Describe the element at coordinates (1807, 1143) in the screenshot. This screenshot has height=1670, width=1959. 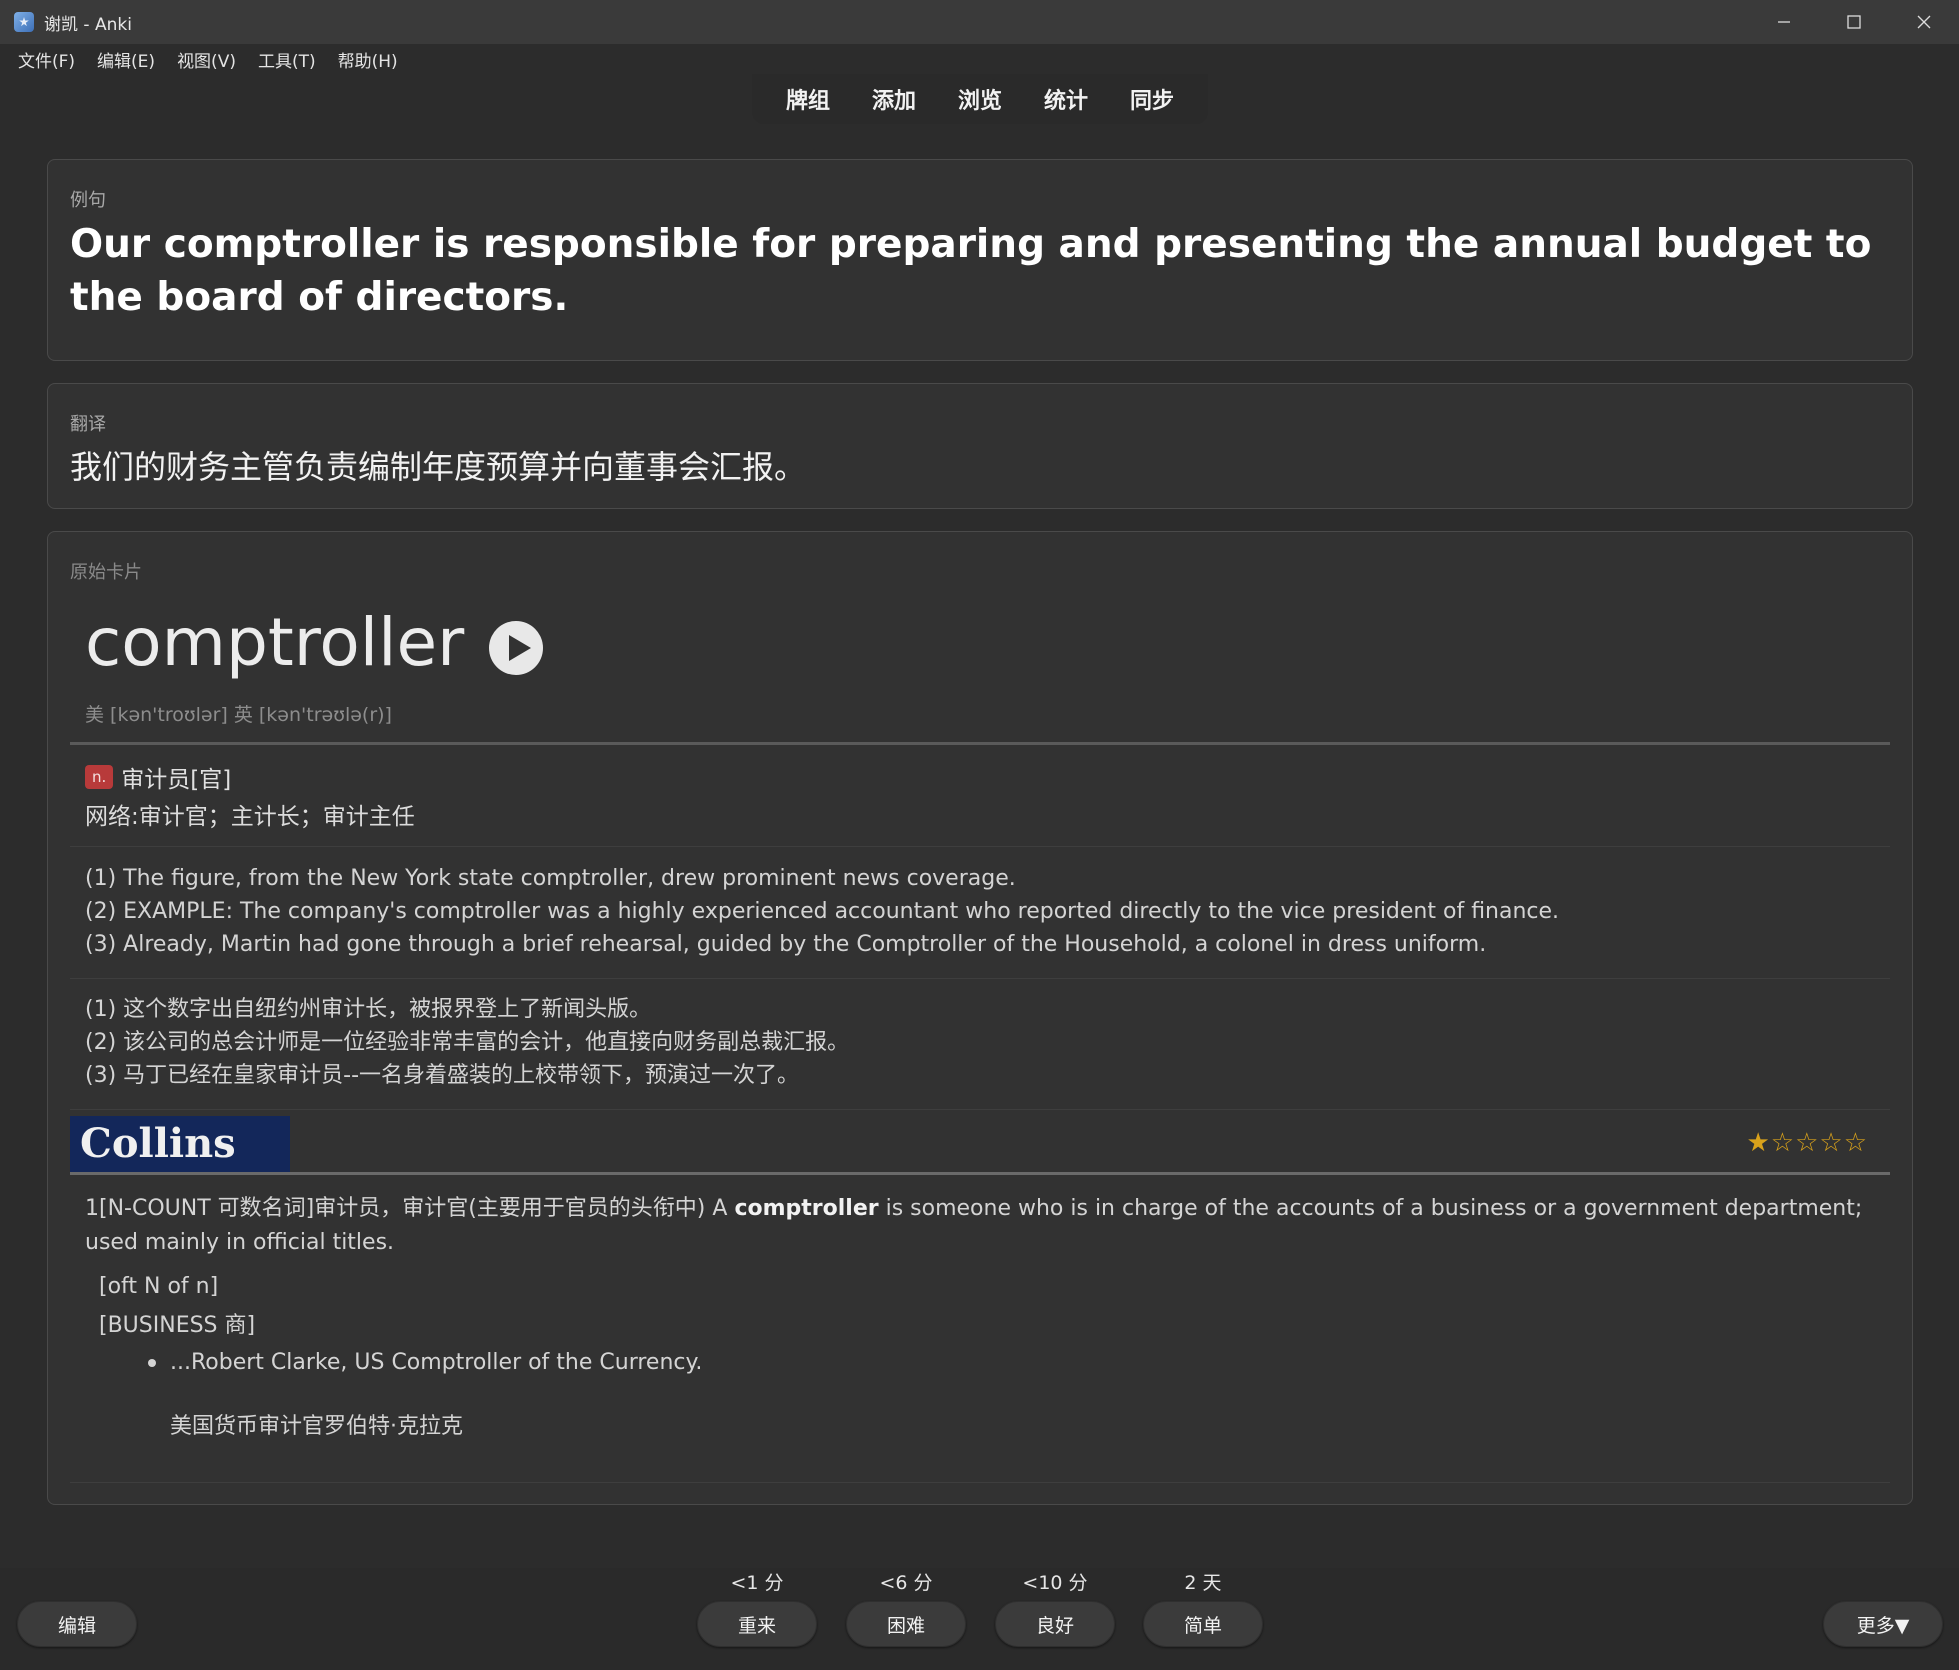
I see `star-rating: ★☆☆☆☆` at that location.